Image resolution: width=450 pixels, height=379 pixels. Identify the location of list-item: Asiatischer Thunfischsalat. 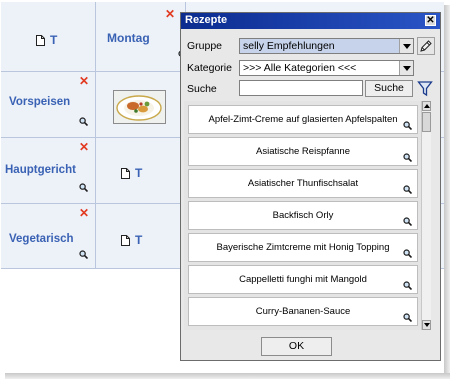
(303, 183).